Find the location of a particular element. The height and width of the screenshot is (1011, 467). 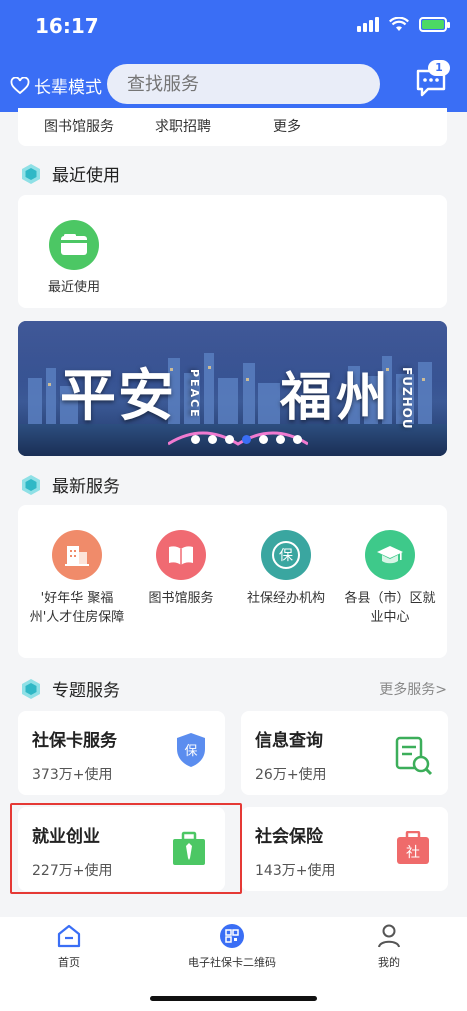

quick-link-jobs: 求职招聘 is located at coordinates (183, 126).